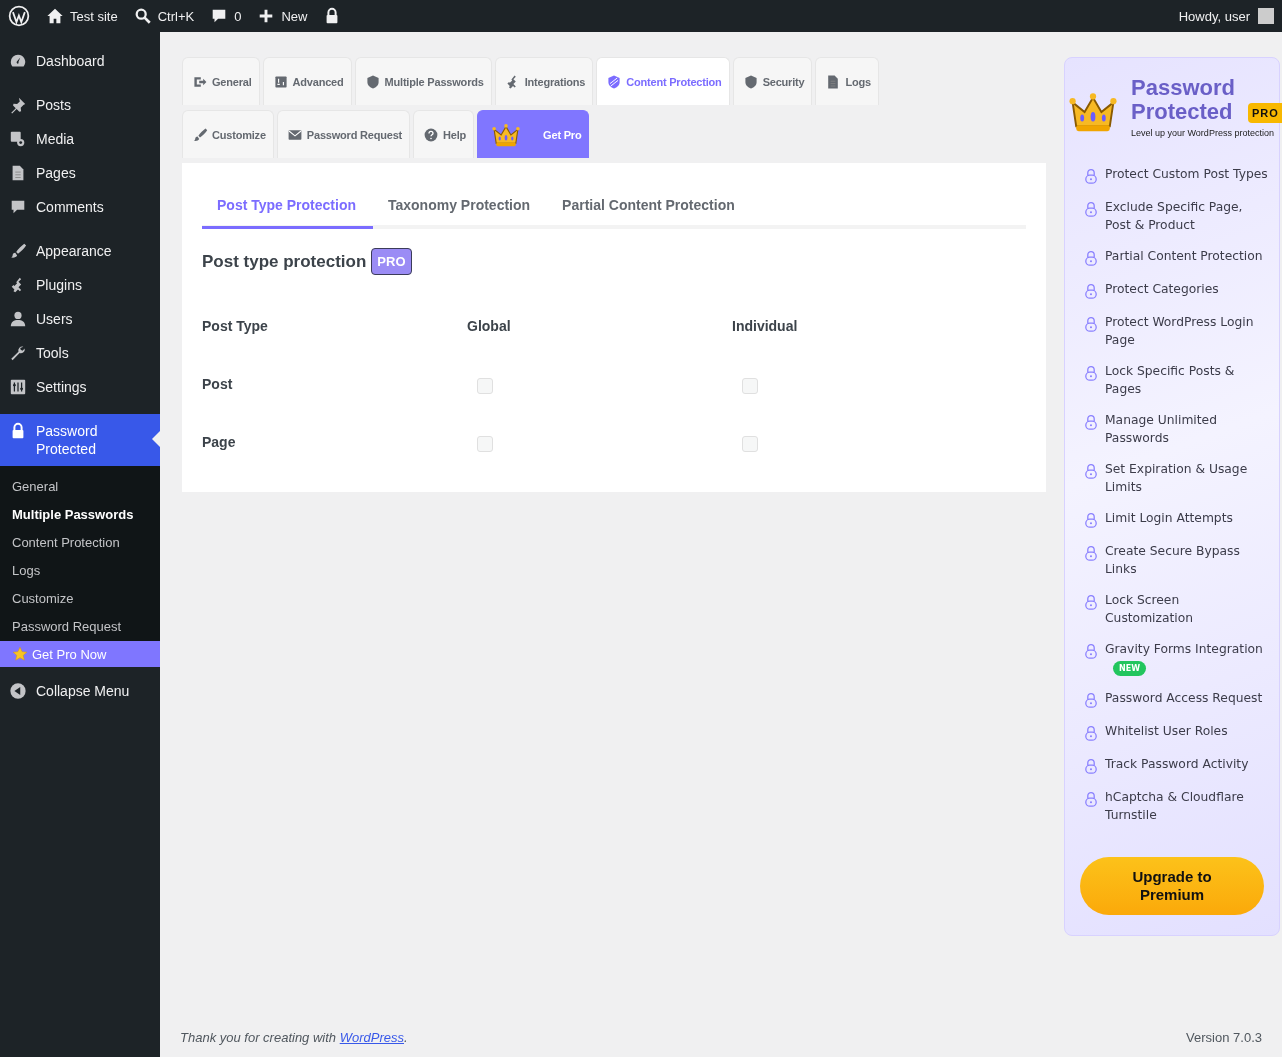 The width and height of the screenshot is (1282, 1057). What do you see at coordinates (80, 353) in the screenshot?
I see `sidebar-item: Tools` at bounding box center [80, 353].